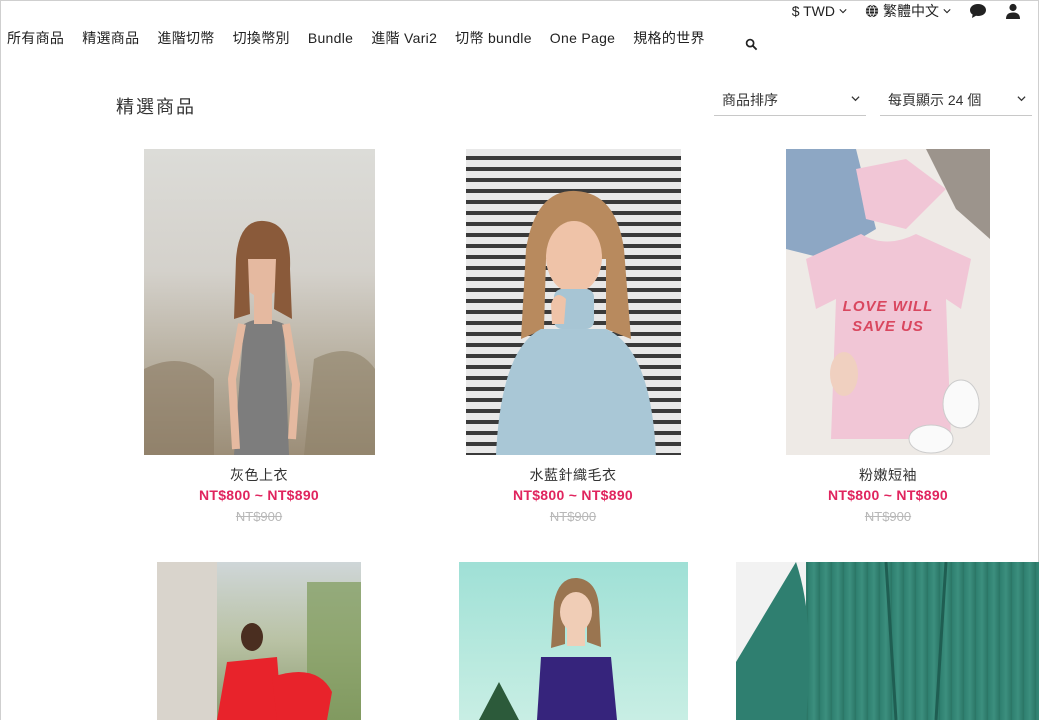  I want to click on globe-icon, so click(872, 11).